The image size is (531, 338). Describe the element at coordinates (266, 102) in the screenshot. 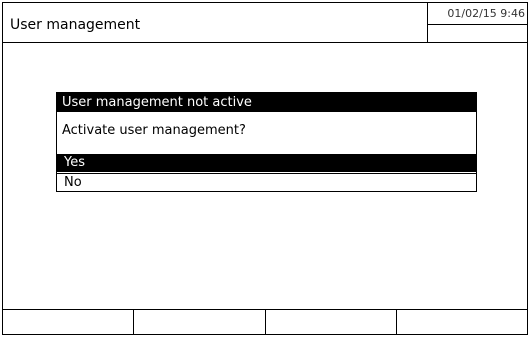

I see `dialog-title: User management not active` at that location.